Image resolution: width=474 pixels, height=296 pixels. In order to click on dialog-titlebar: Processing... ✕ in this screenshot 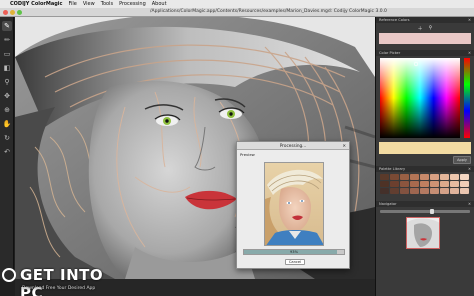, I will do `click(293, 146)`.